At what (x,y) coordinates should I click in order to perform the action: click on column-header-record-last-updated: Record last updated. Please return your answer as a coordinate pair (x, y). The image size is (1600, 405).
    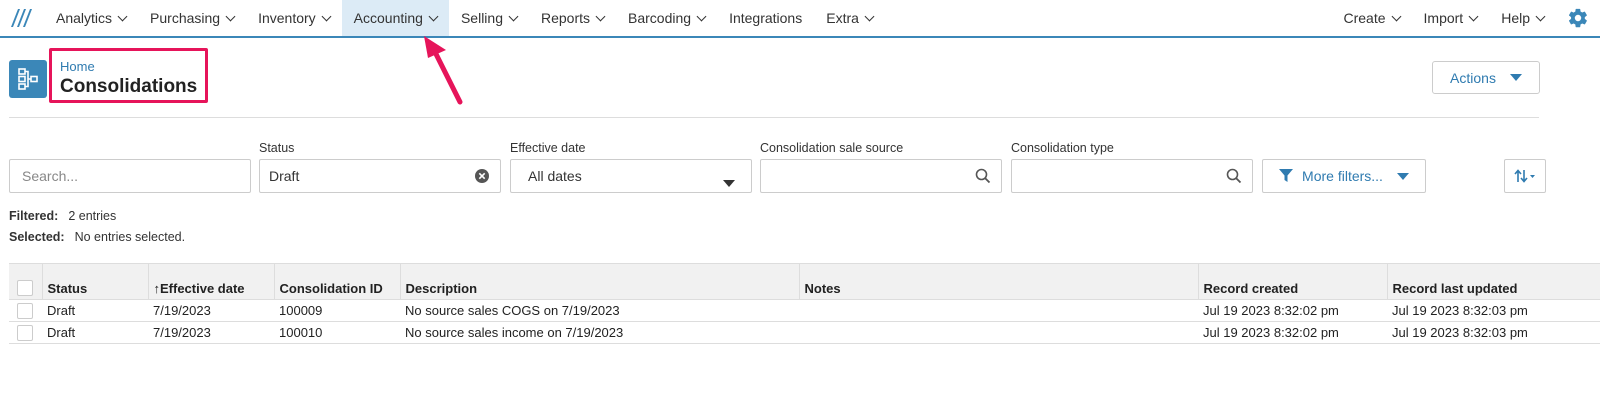
    Looking at the image, I should click on (1493, 281).